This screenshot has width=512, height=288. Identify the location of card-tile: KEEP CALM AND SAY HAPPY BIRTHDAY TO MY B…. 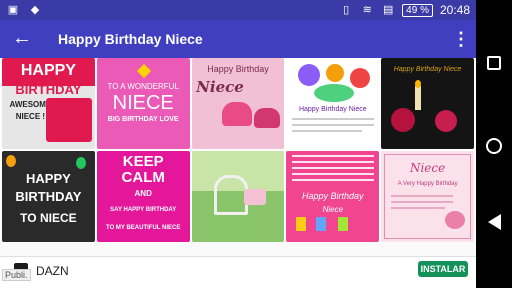
(143, 196).